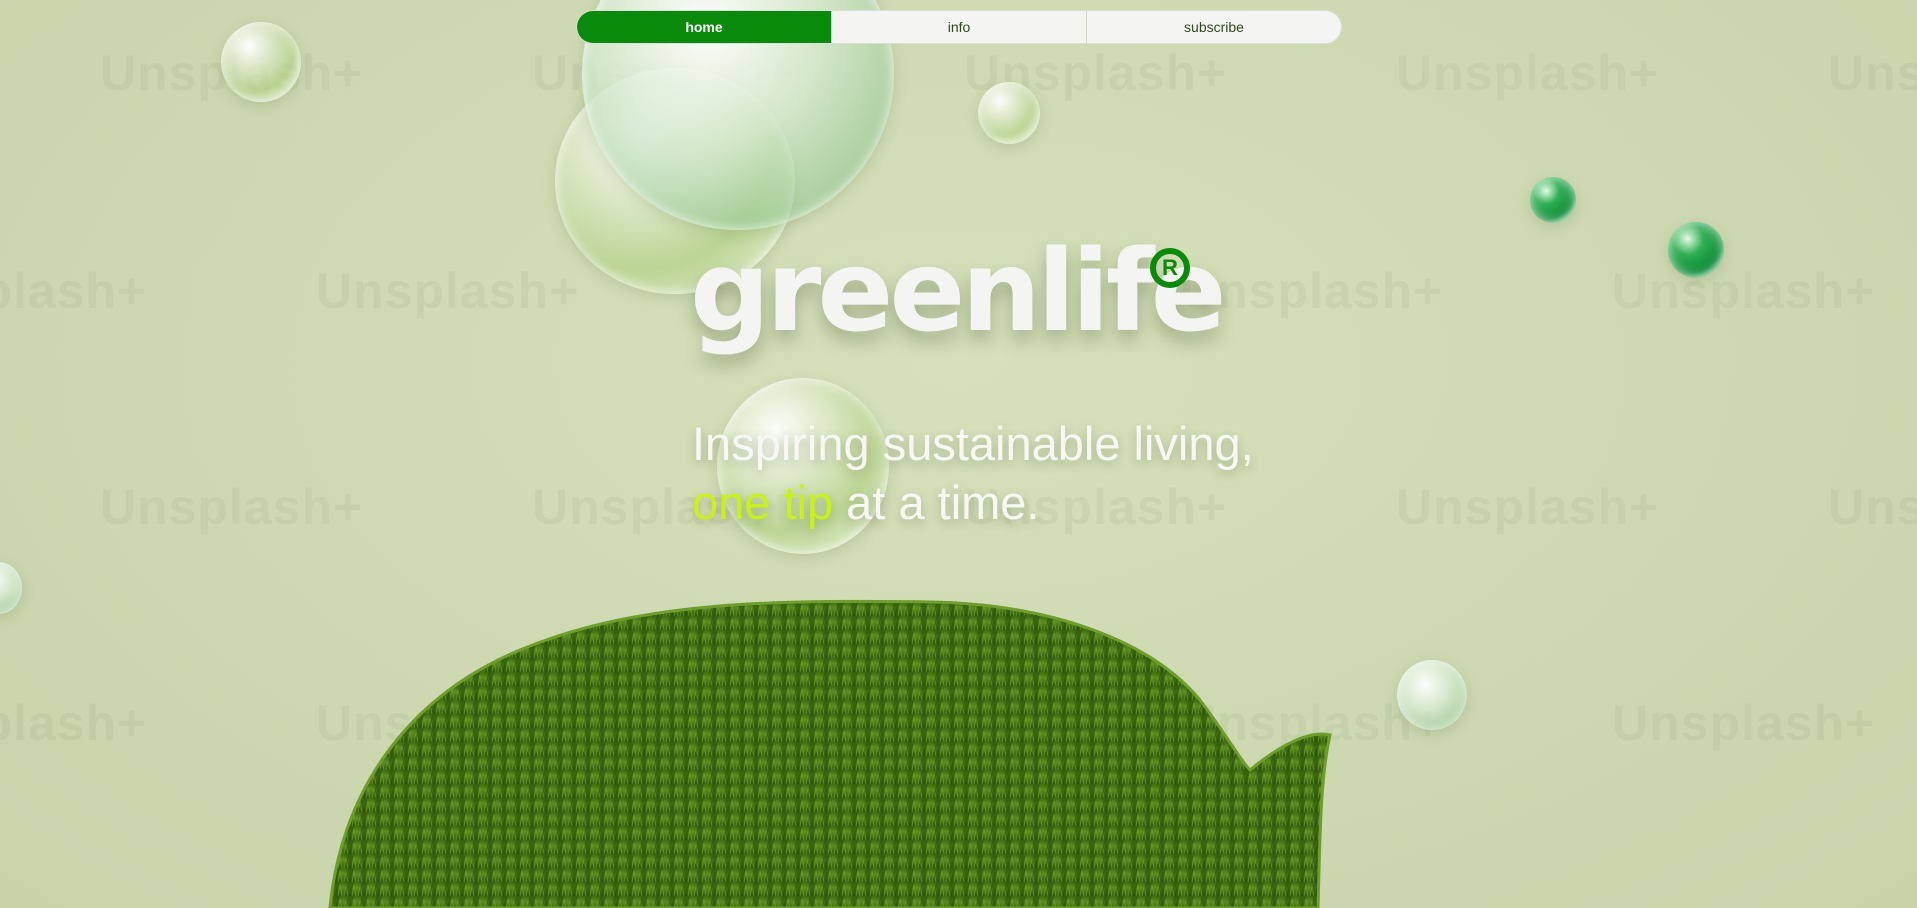  What do you see at coordinates (936, 502) in the screenshot?
I see `tagline-line-2-rest: at a time.` at bounding box center [936, 502].